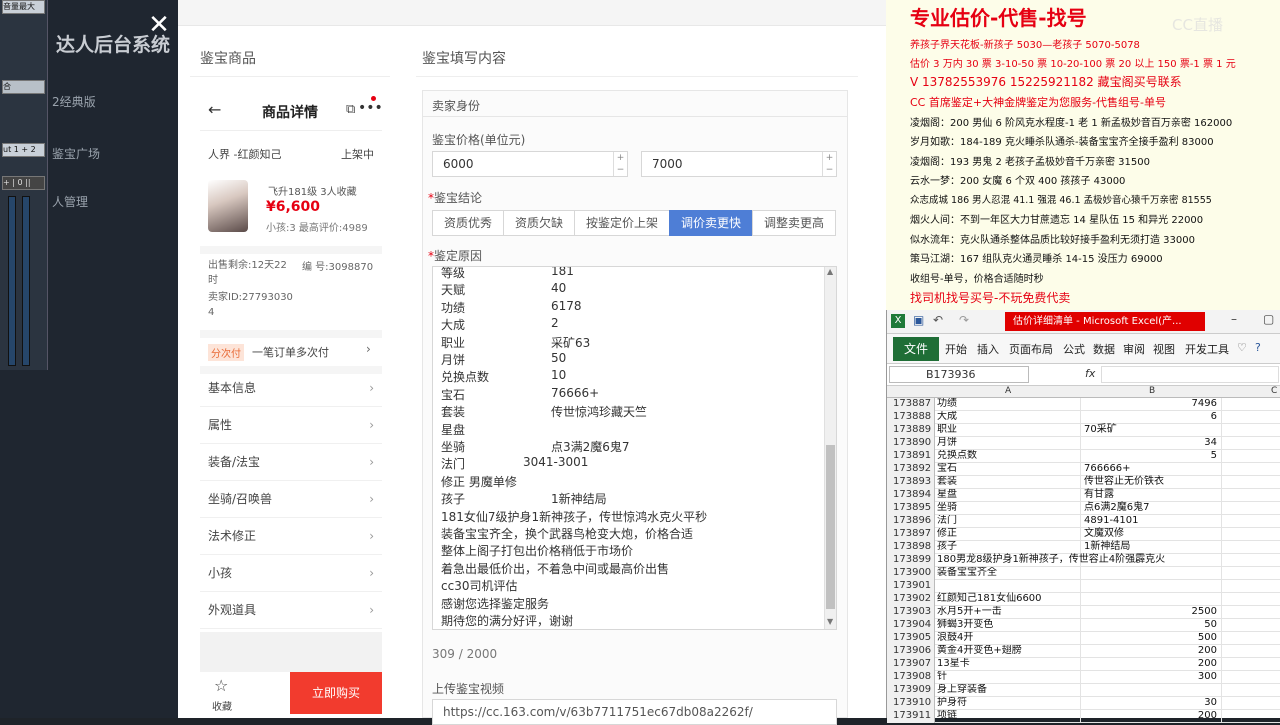 The width and height of the screenshot is (1280, 725). What do you see at coordinates (1009, 638) in the screenshot?
I see `cell-a: 浪鼓4开` at bounding box center [1009, 638].